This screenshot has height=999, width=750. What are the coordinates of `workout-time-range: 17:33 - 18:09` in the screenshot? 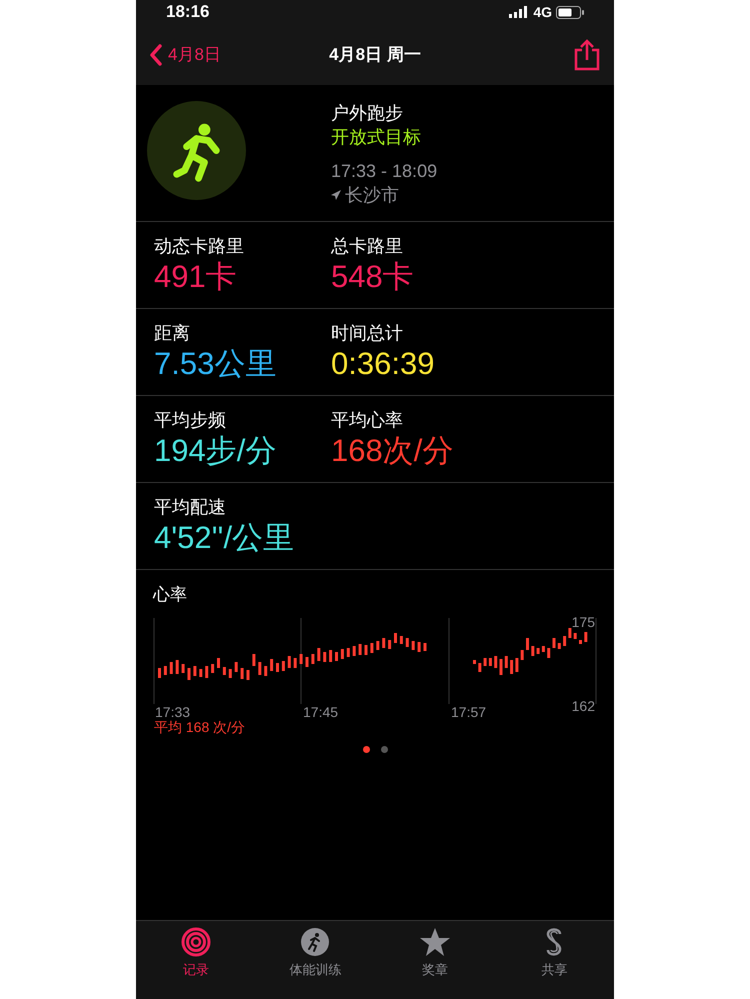 It's located at (384, 171).